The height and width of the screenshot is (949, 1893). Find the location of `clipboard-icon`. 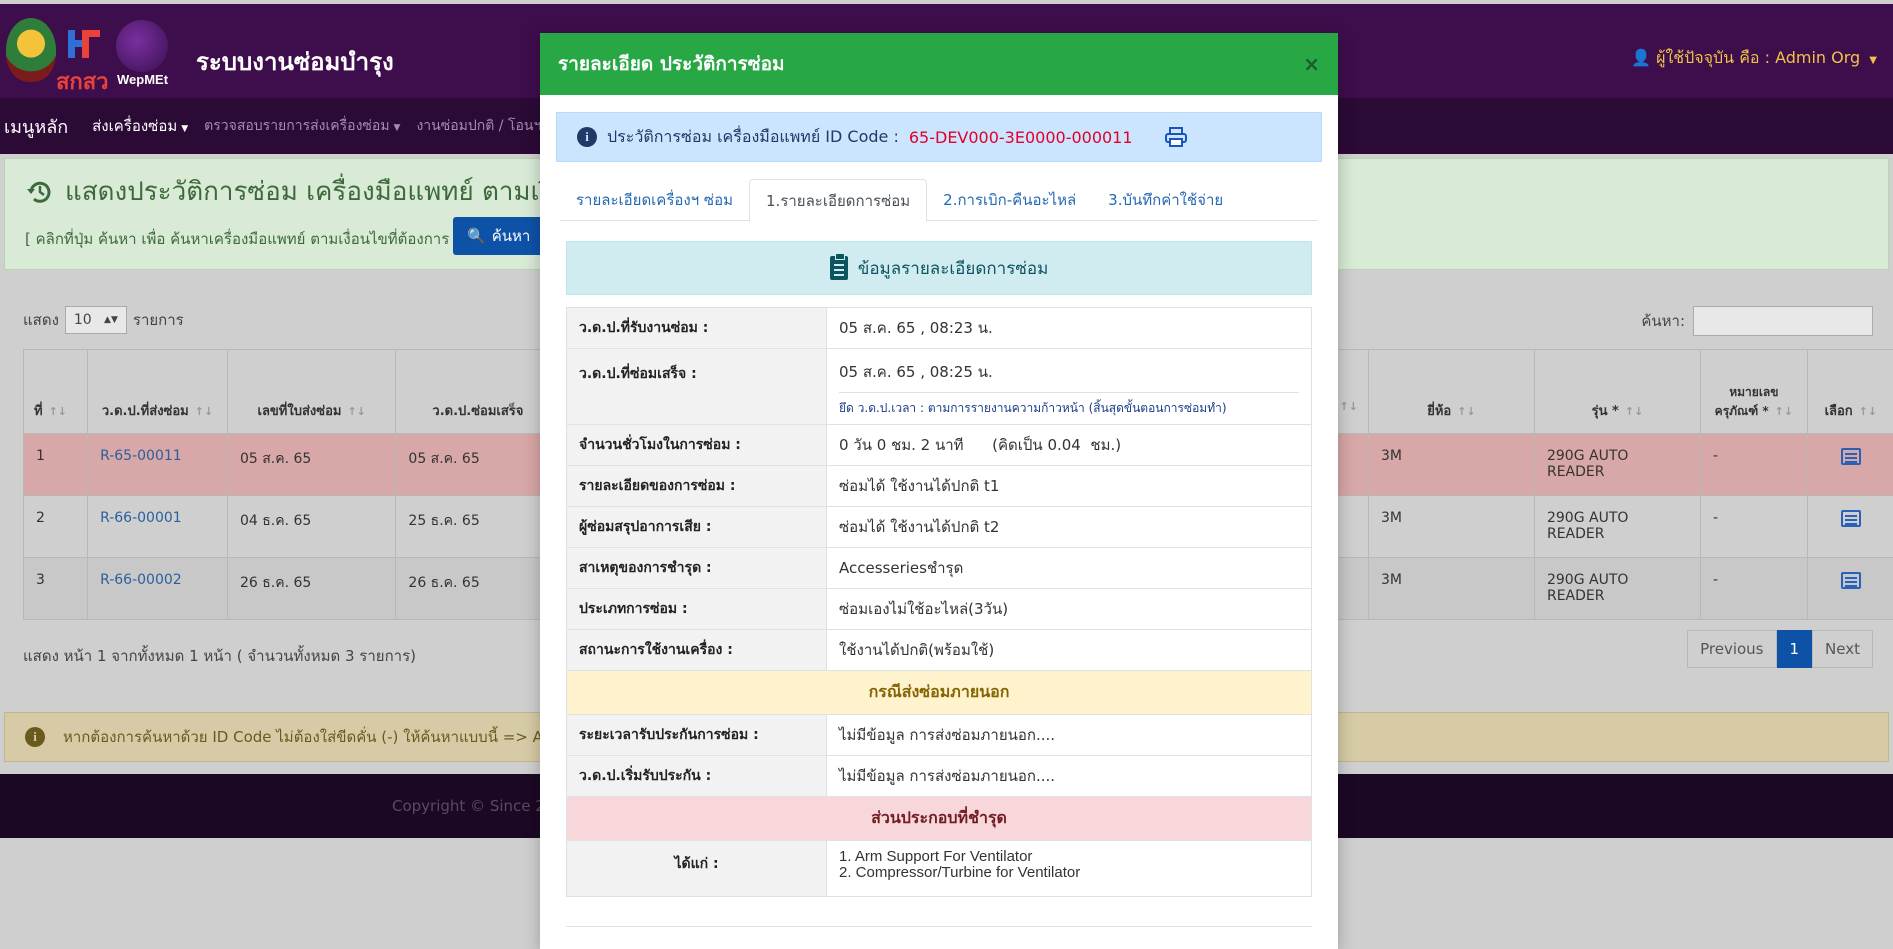

clipboard-icon is located at coordinates (838, 266).